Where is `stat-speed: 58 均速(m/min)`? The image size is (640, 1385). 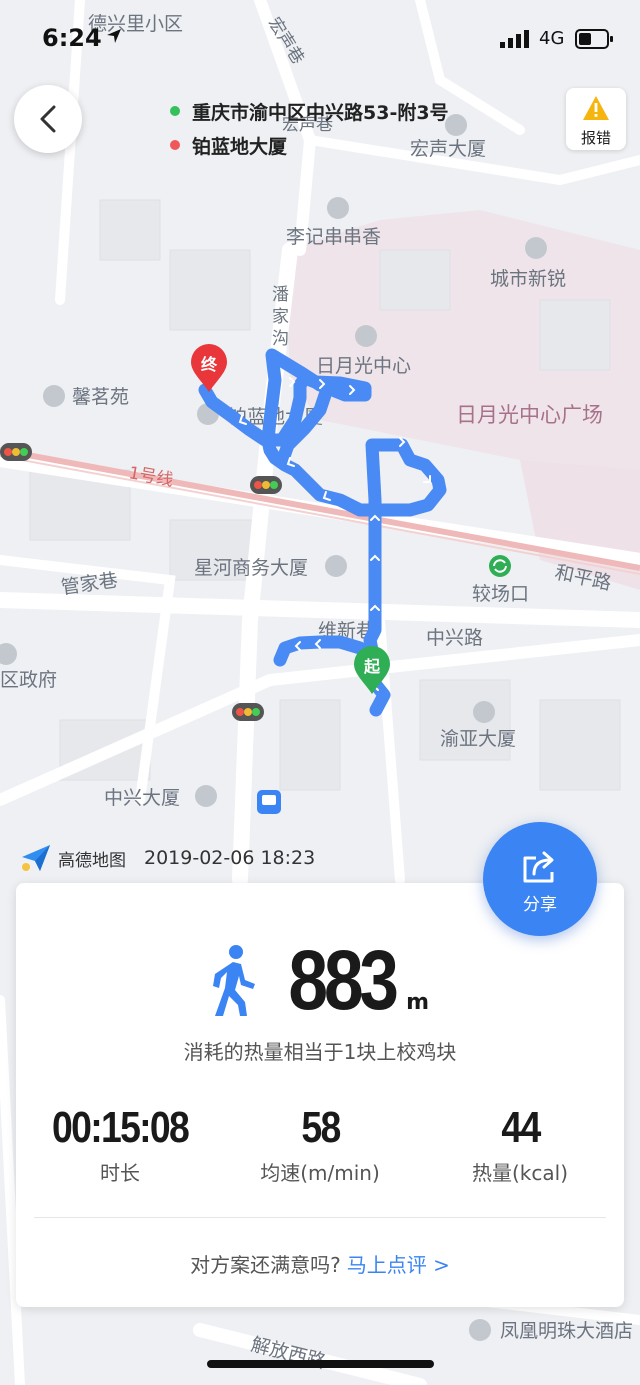 stat-speed: 58 均速(m/min) is located at coordinates (320, 1144).